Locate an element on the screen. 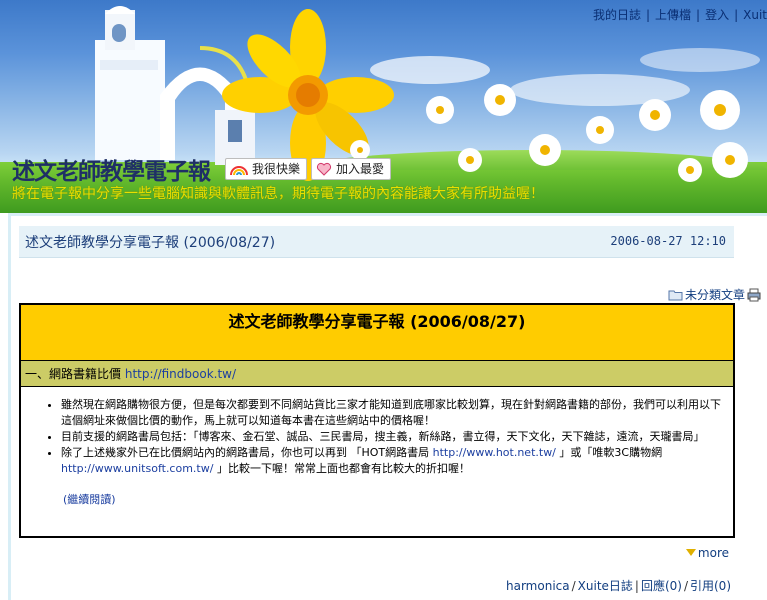 The image size is (767, 600). hot-net-link: http://www.hot.net.tw/ is located at coordinates (494, 452).